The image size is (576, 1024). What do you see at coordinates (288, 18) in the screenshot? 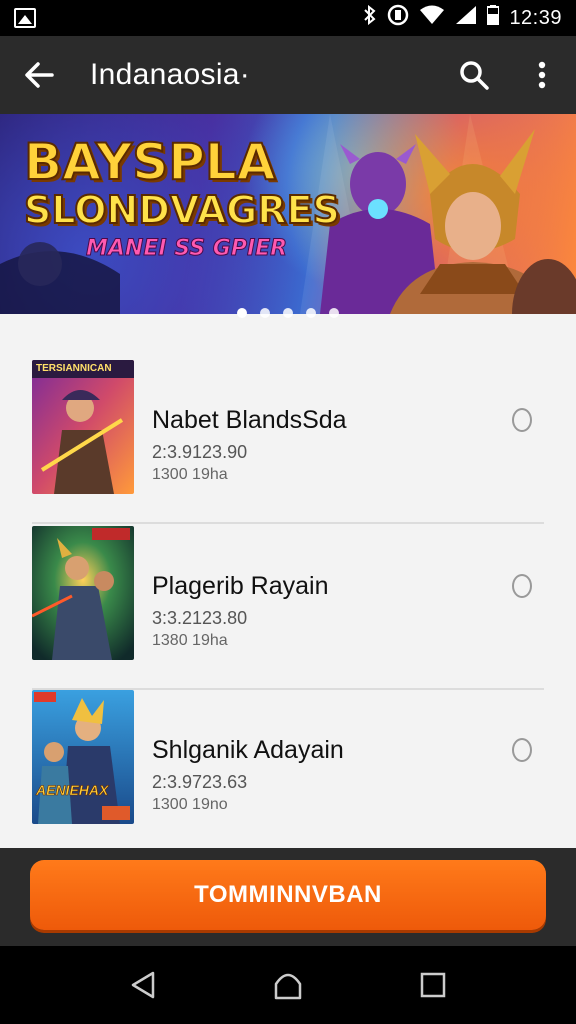
I see `status-bar: 12:39` at bounding box center [288, 18].